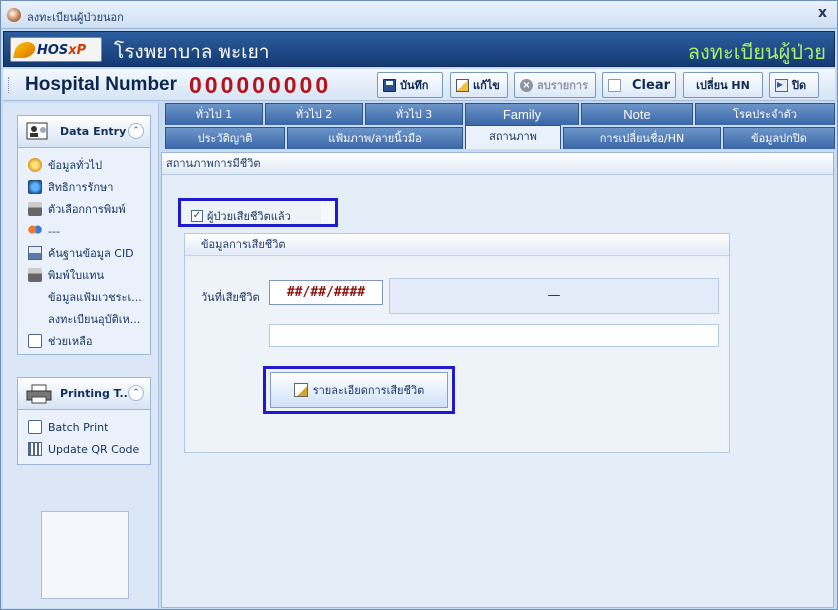 This screenshot has width=838, height=610. What do you see at coordinates (84, 341) in the screenshot?
I see `sidebar-item-help: ช่วยเหลือ` at bounding box center [84, 341].